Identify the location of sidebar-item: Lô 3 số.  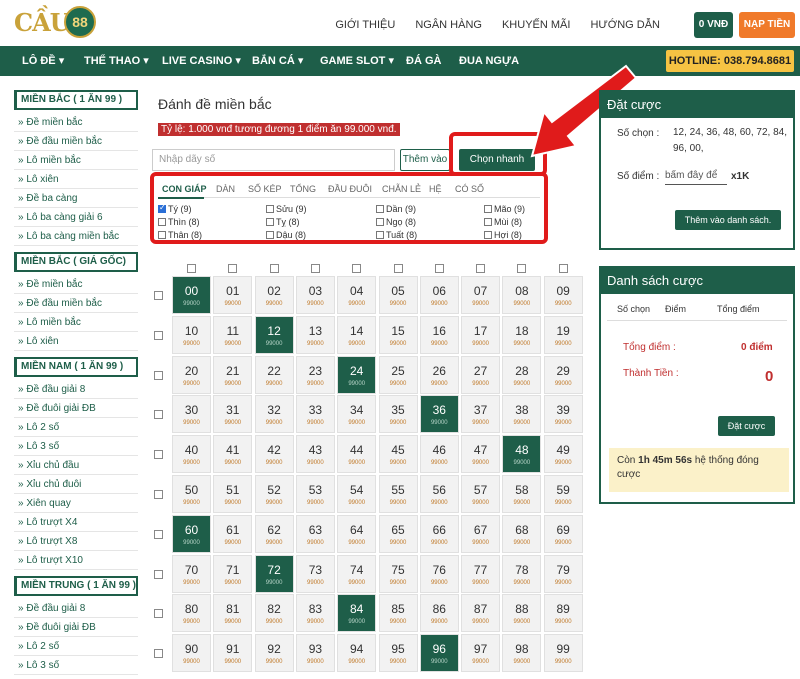
(76, 446).